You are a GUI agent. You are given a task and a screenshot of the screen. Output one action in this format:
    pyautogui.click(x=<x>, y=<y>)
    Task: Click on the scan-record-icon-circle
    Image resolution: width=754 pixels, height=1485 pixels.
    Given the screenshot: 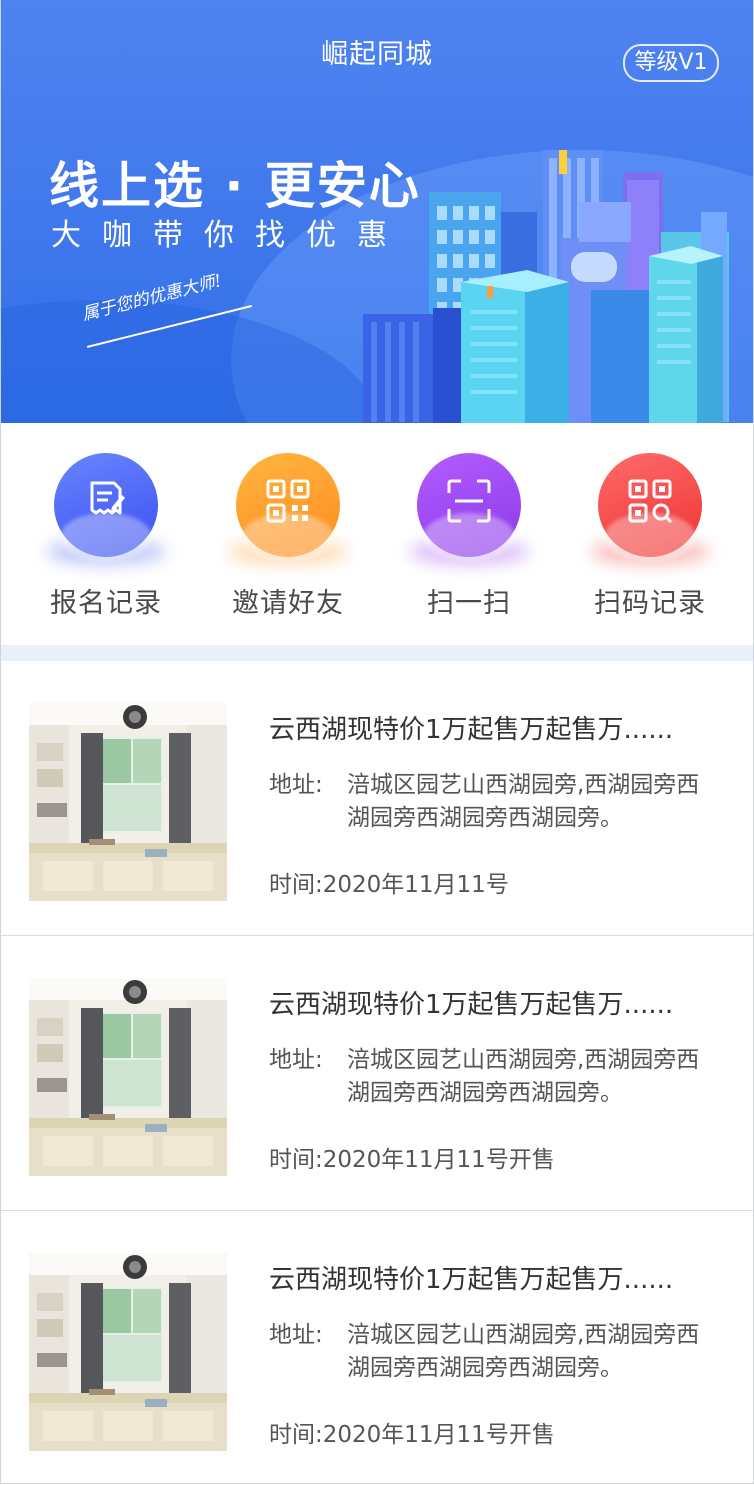 What is the action you would take?
    pyautogui.click(x=650, y=505)
    